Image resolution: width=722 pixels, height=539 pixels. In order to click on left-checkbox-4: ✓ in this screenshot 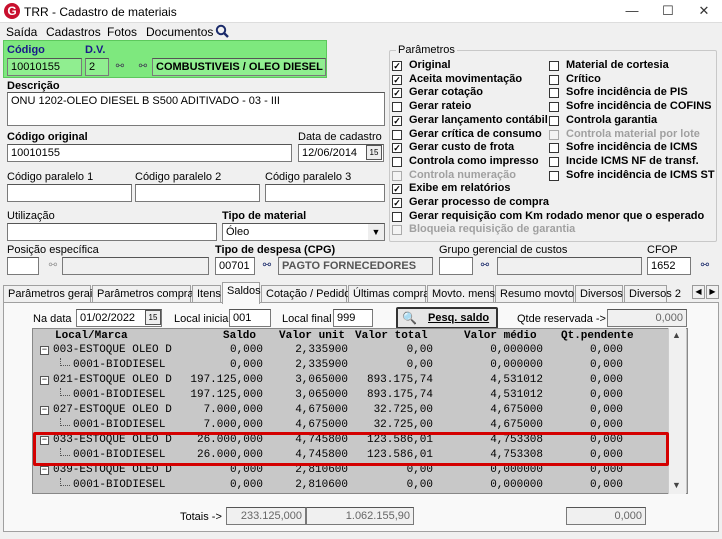, I will do `click(397, 120)`.